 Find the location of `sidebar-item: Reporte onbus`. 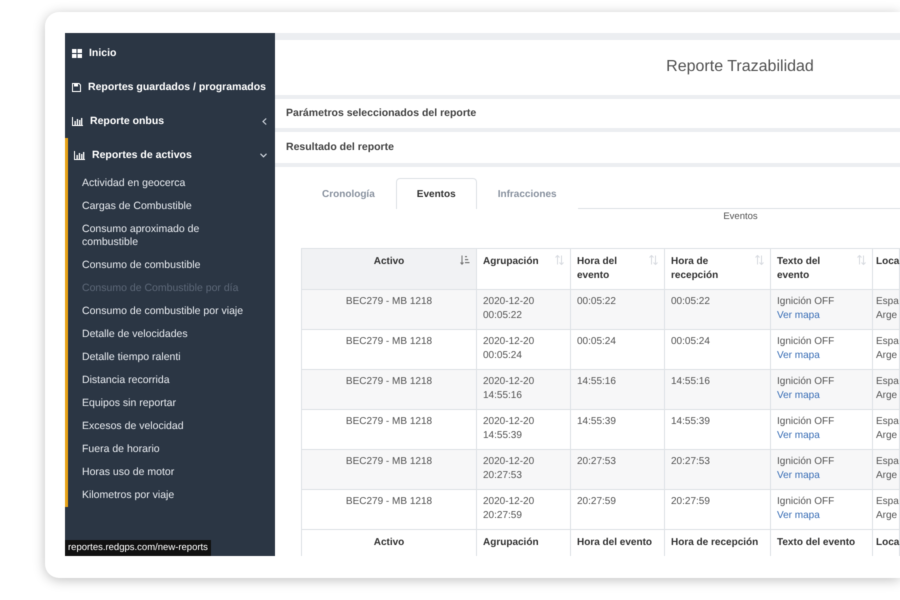

sidebar-item: Reporte onbus is located at coordinates (170, 121).